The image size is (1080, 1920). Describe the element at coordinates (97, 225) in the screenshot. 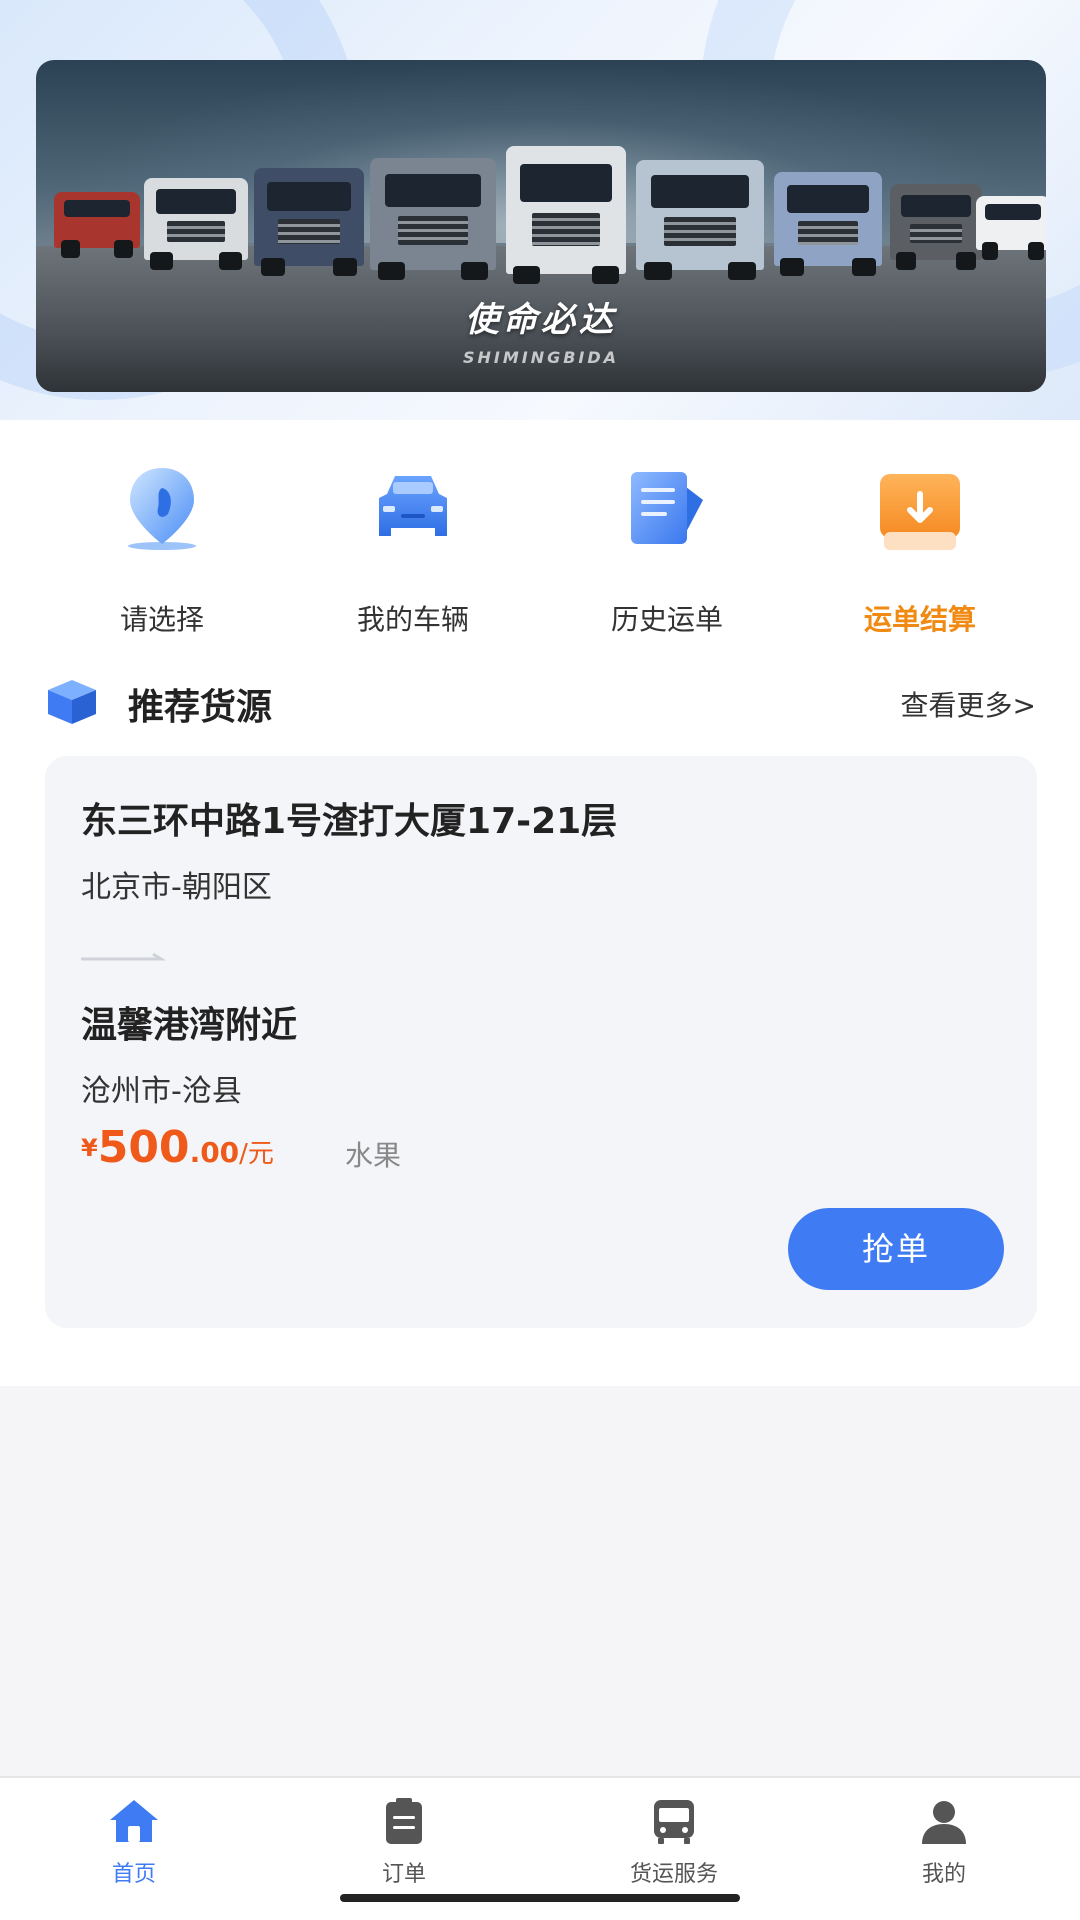

I see `vehicle-pickup` at that location.